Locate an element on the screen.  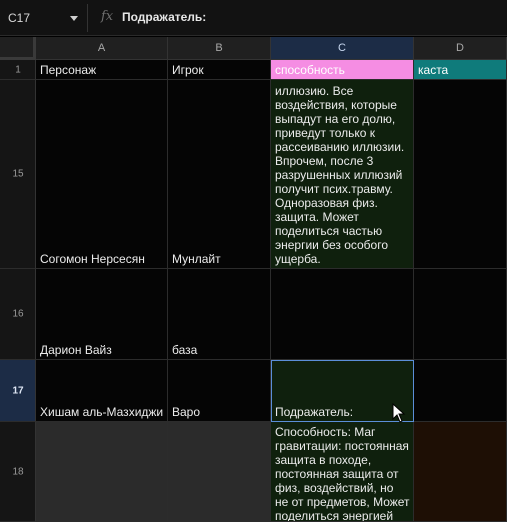
row-header-15: 15 is located at coordinates (18, 174).